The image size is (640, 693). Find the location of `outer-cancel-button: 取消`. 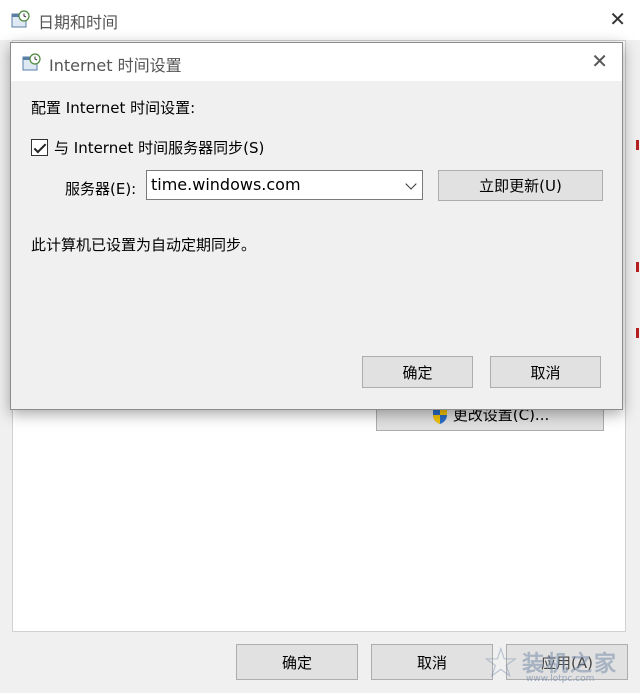

outer-cancel-button: 取消 is located at coordinates (432, 662).